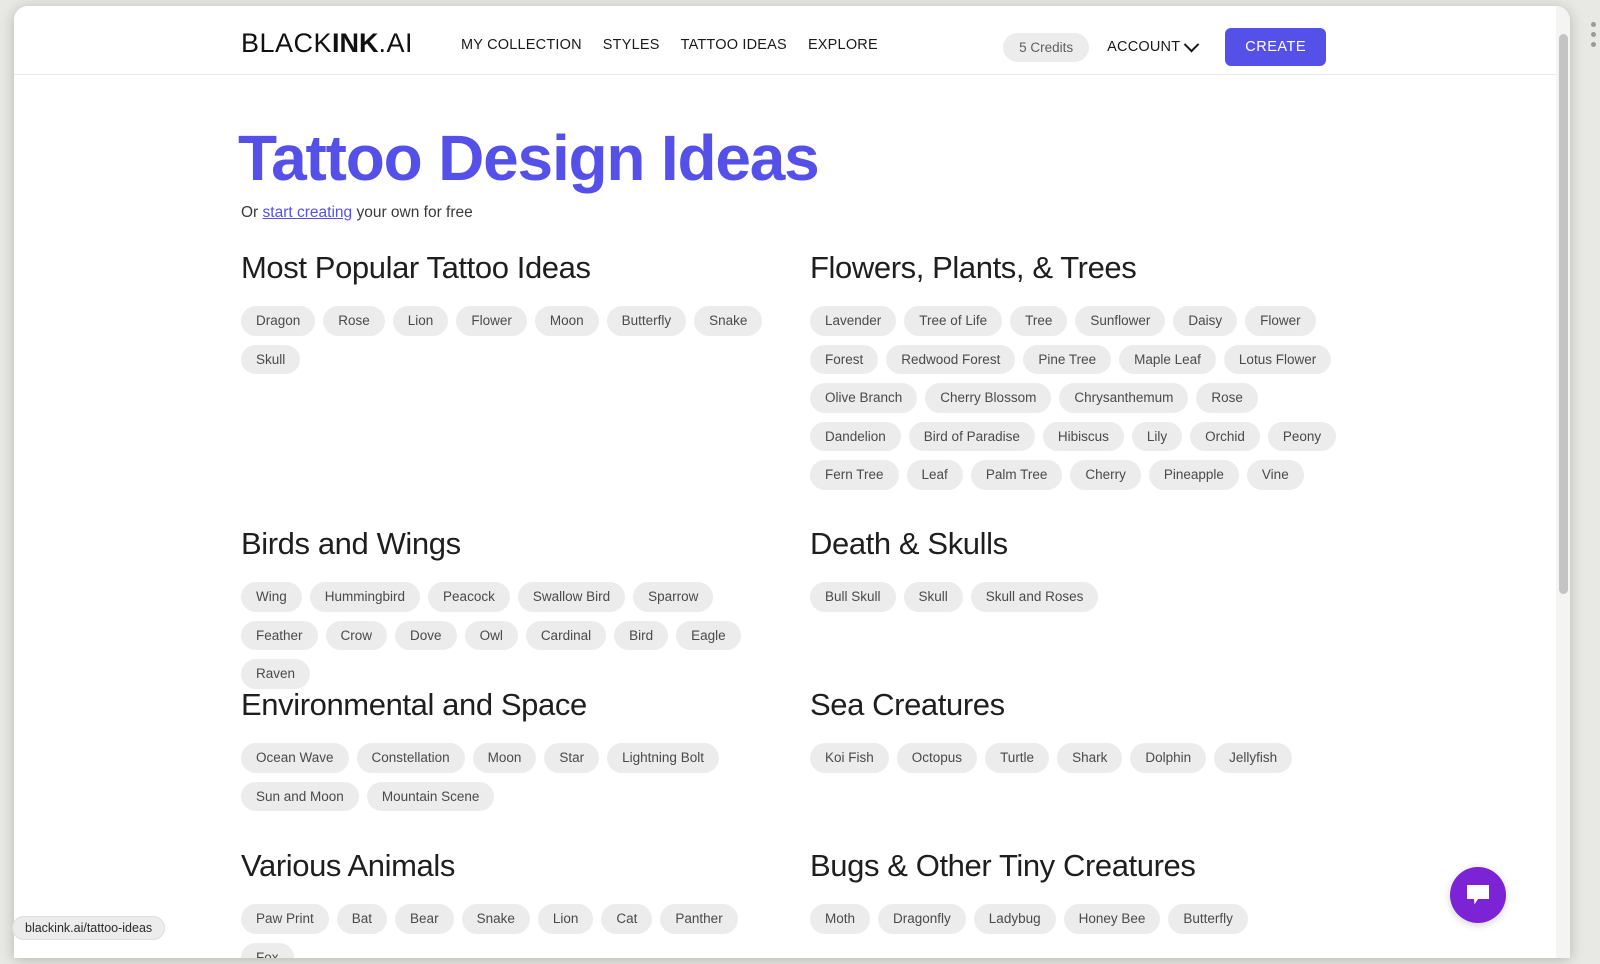  What do you see at coordinates (279, 635) in the screenshot?
I see `tag-pill: Feather` at bounding box center [279, 635].